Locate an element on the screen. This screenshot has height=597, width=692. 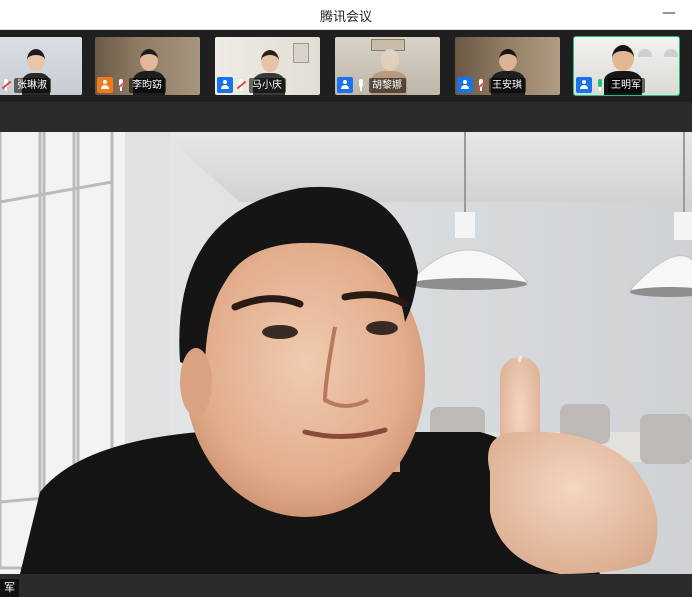
wall-frame is located at coordinates (301, 53).